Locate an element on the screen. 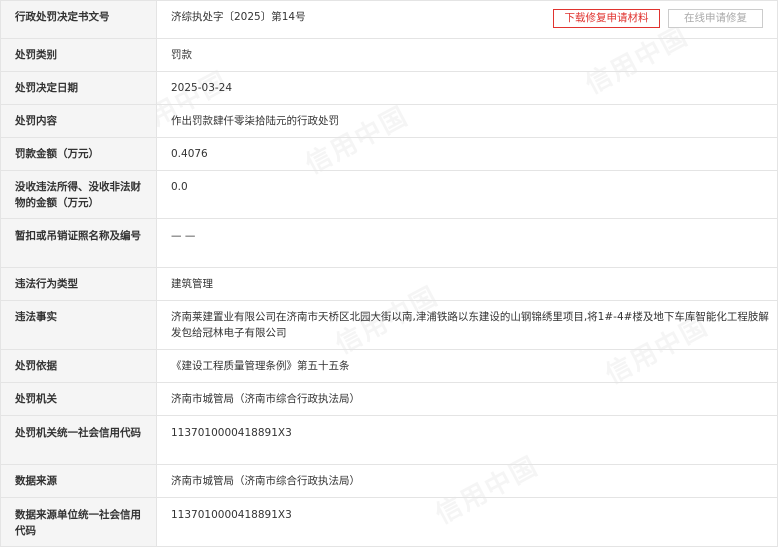 This screenshot has width=781, height=552. table-row: 违法行为类型 建筑管理 is located at coordinates (389, 284).